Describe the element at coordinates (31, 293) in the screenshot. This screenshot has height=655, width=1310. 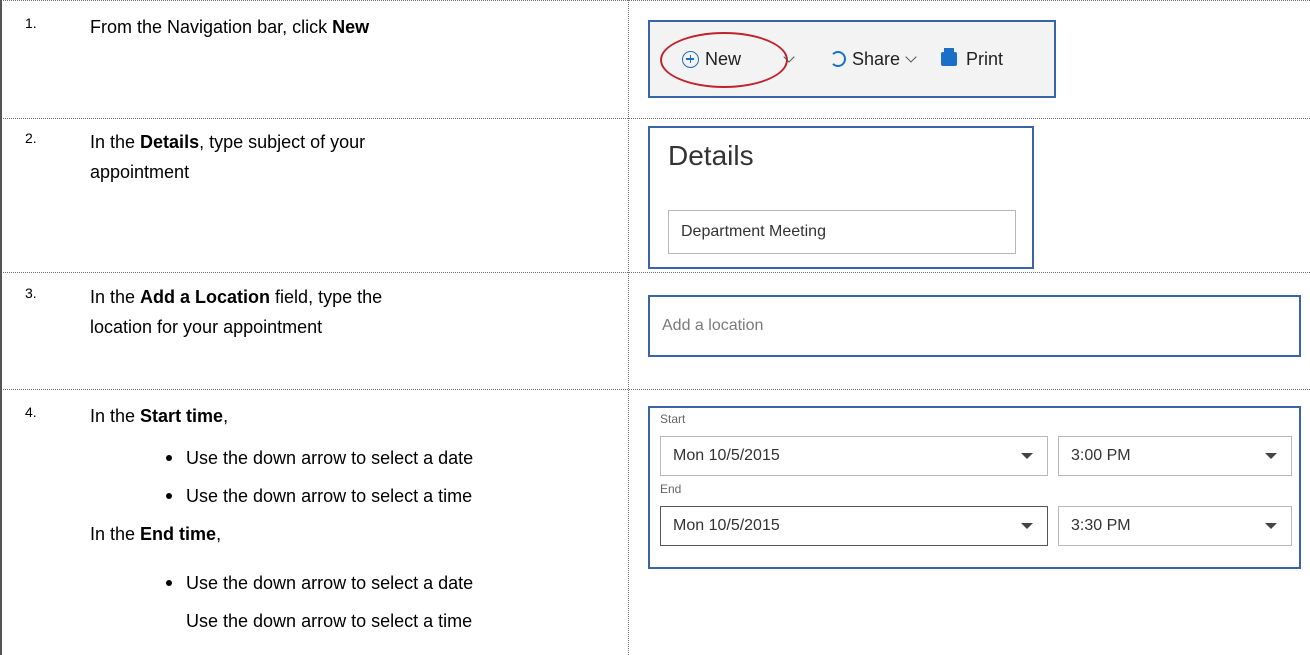
I see `step-number: 3.` at that location.